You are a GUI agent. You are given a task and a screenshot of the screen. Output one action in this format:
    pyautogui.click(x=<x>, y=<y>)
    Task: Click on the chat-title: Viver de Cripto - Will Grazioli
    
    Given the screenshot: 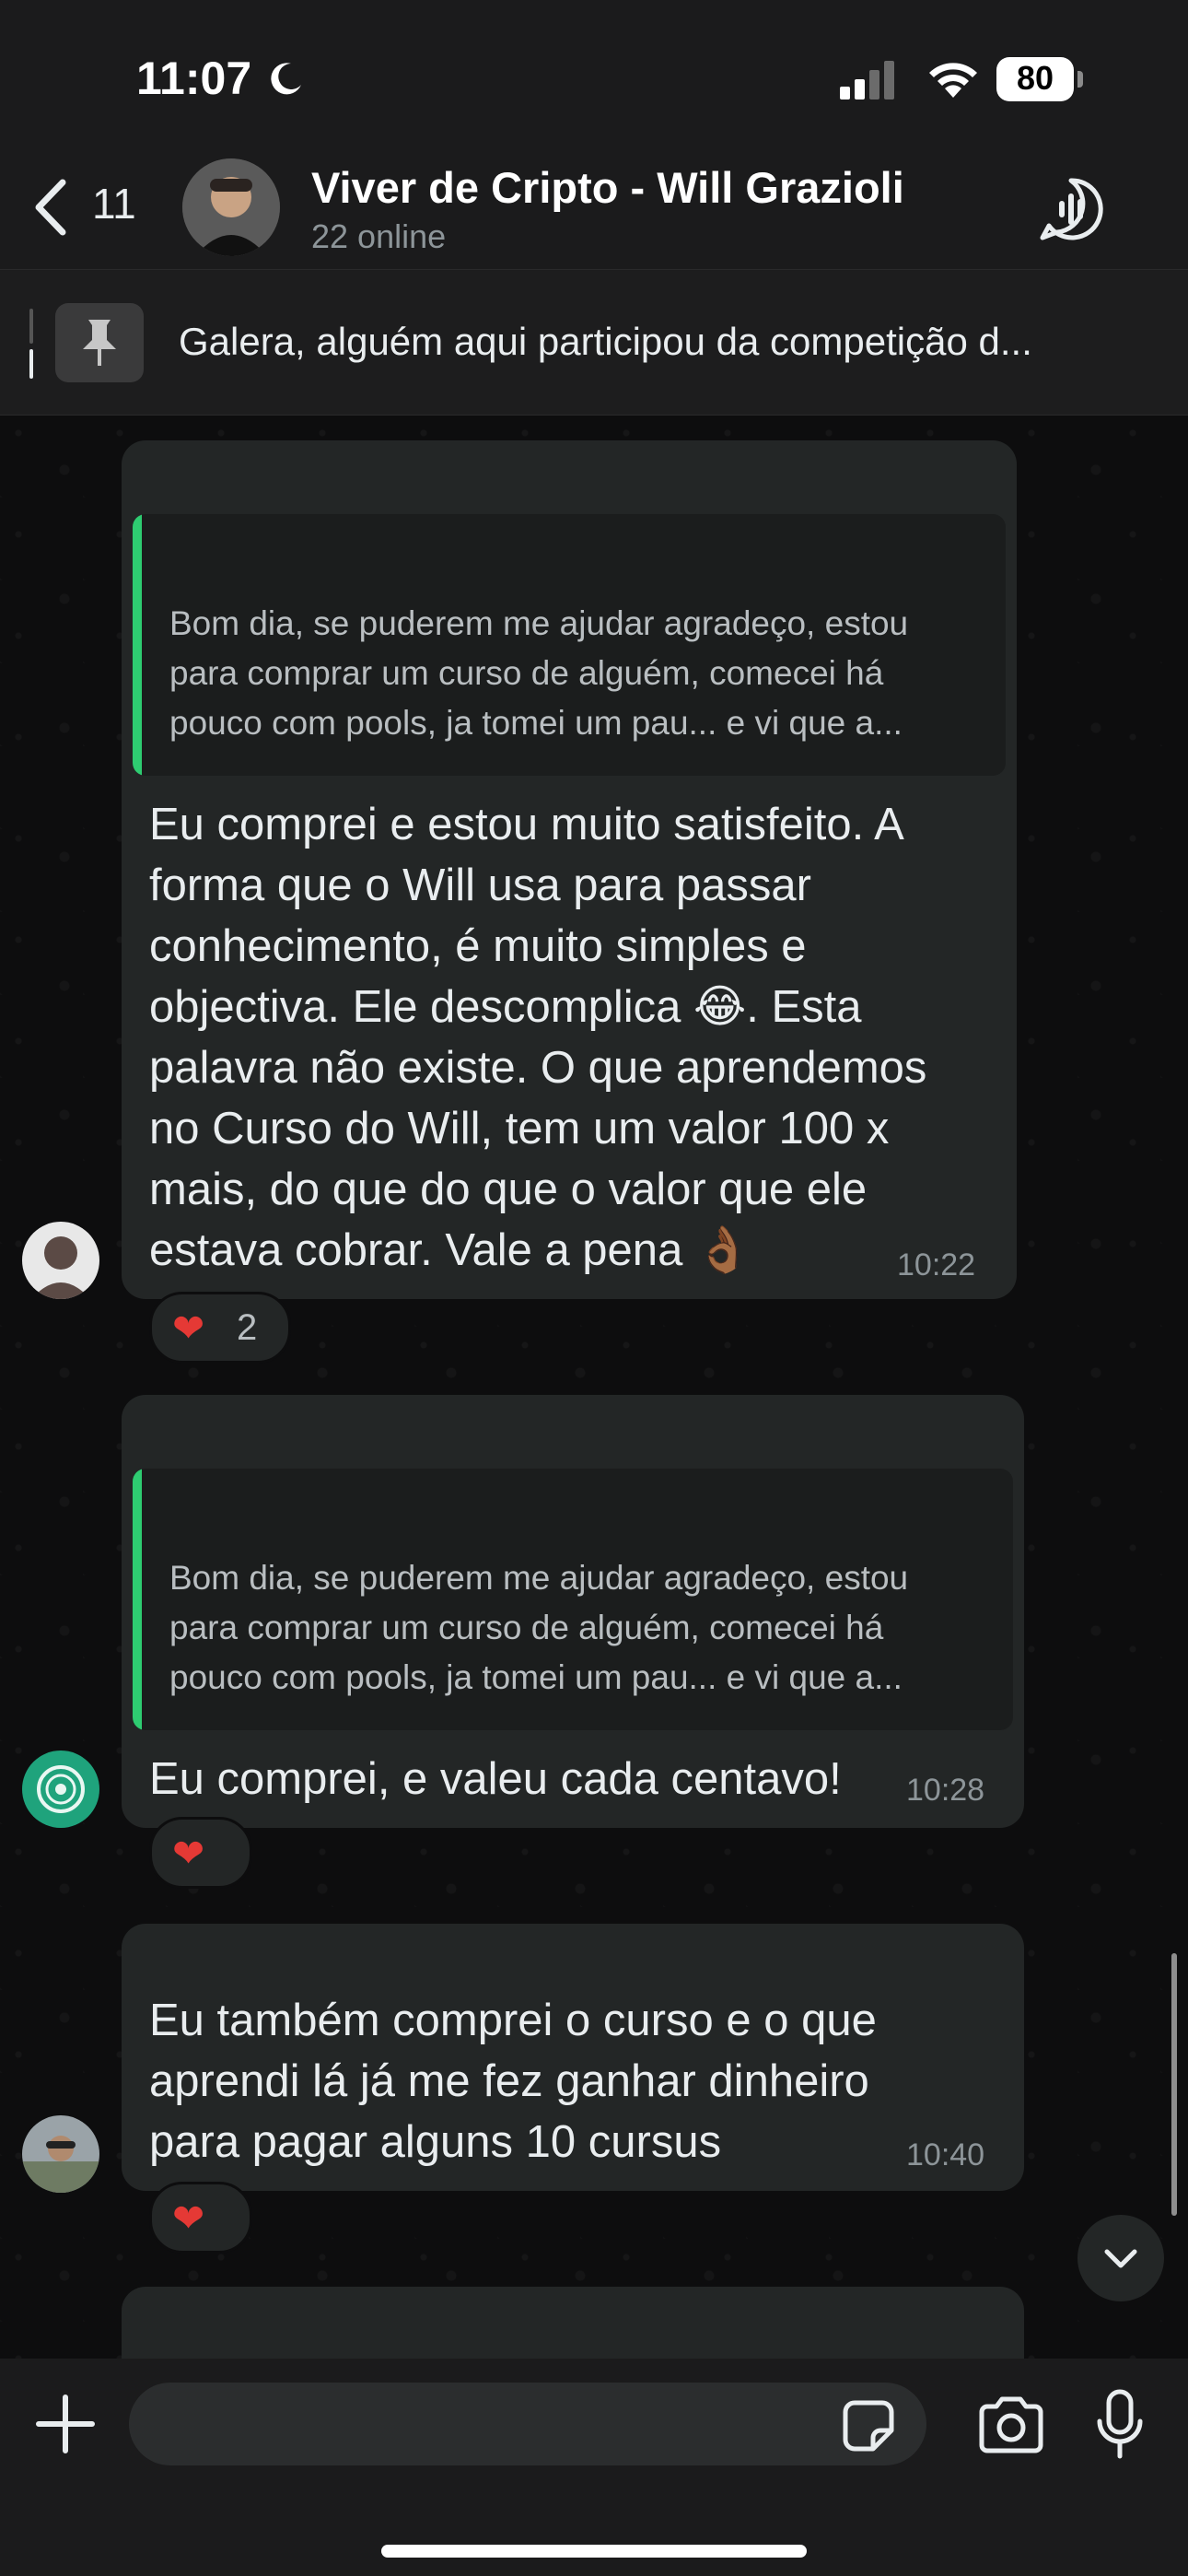 What is the action you would take?
    pyautogui.click(x=607, y=187)
    